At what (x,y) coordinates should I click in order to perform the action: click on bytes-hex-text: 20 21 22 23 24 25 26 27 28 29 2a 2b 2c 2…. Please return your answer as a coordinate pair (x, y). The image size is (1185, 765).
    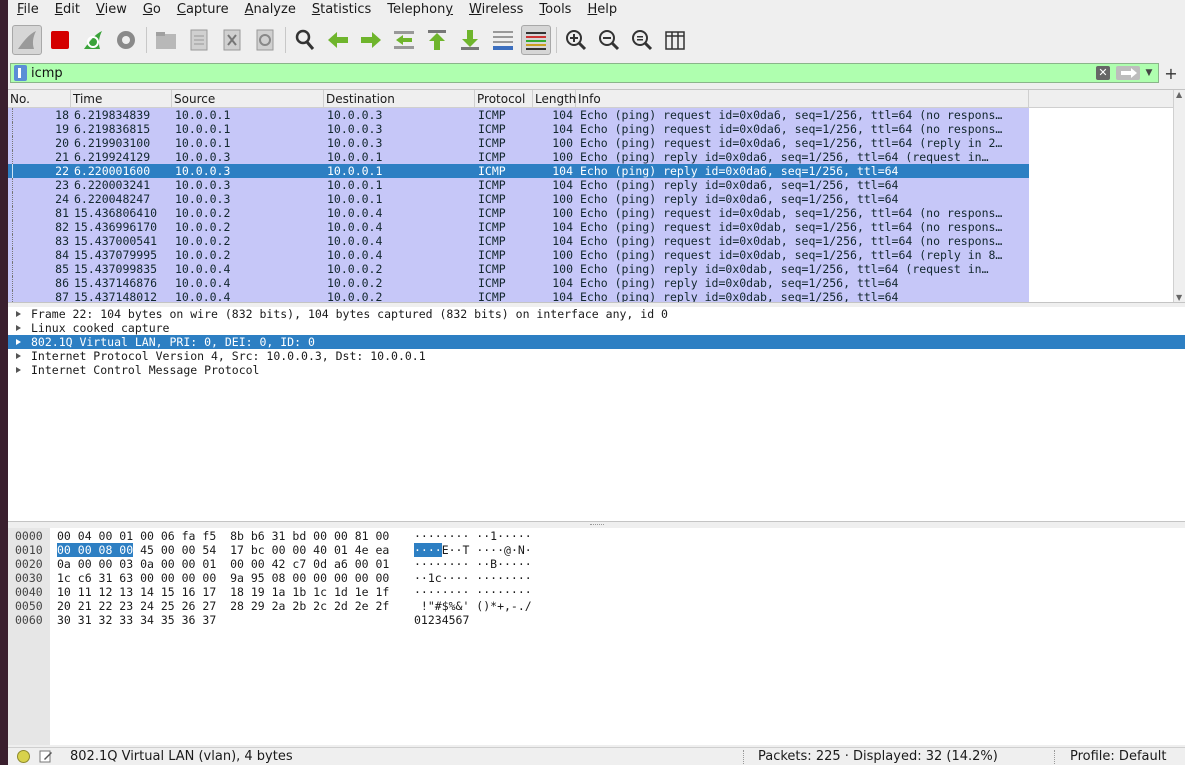
    Looking at the image, I should click on (223, 606).